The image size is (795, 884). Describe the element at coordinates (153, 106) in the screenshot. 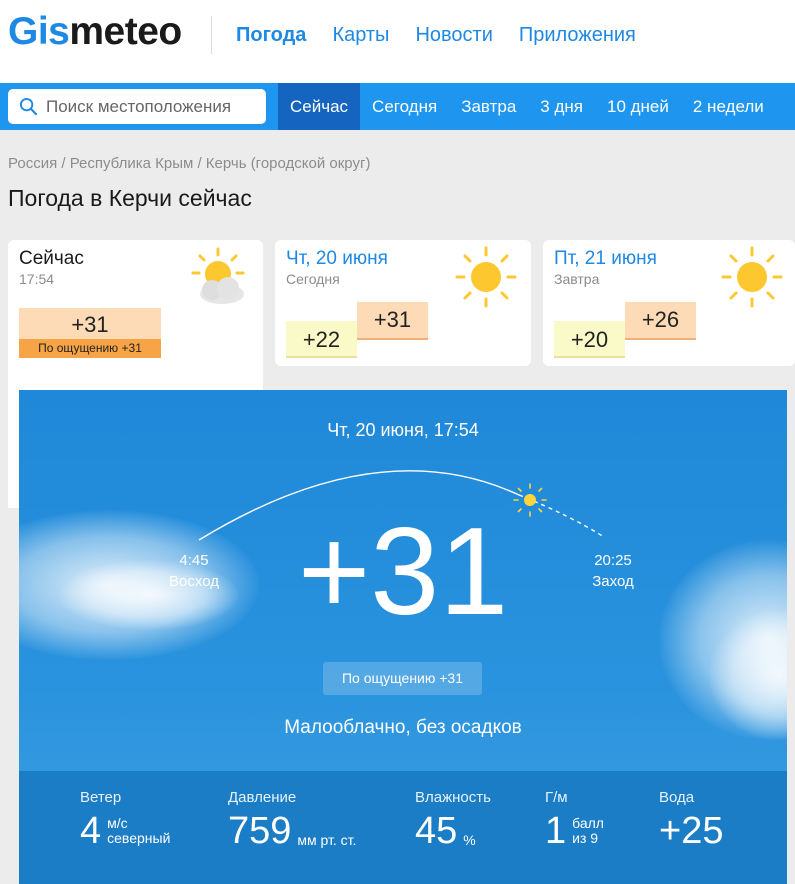

I see `search-input` at that location.